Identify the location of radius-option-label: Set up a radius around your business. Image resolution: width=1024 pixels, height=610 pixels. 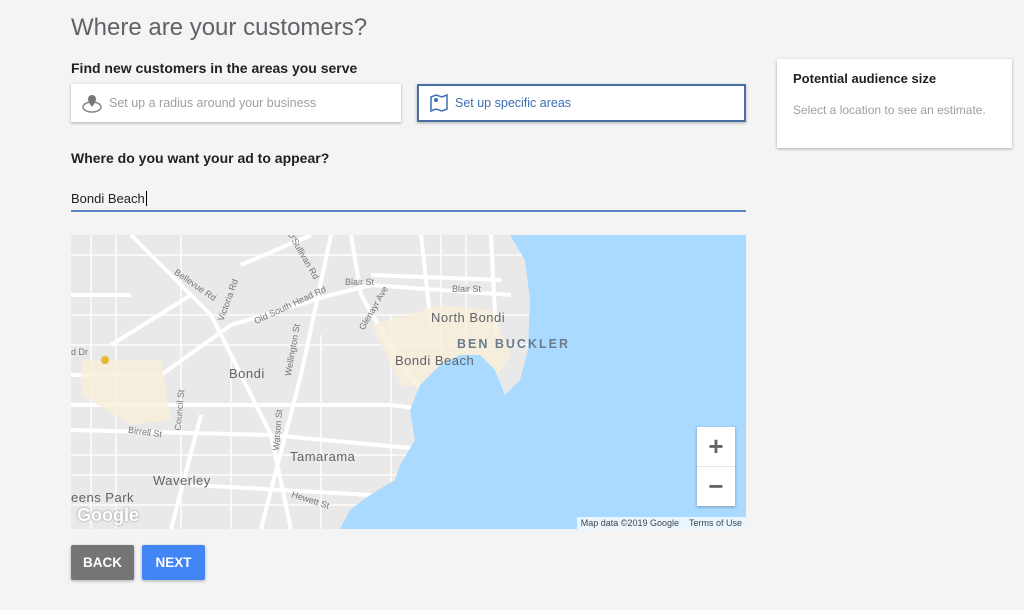
(213, 103).